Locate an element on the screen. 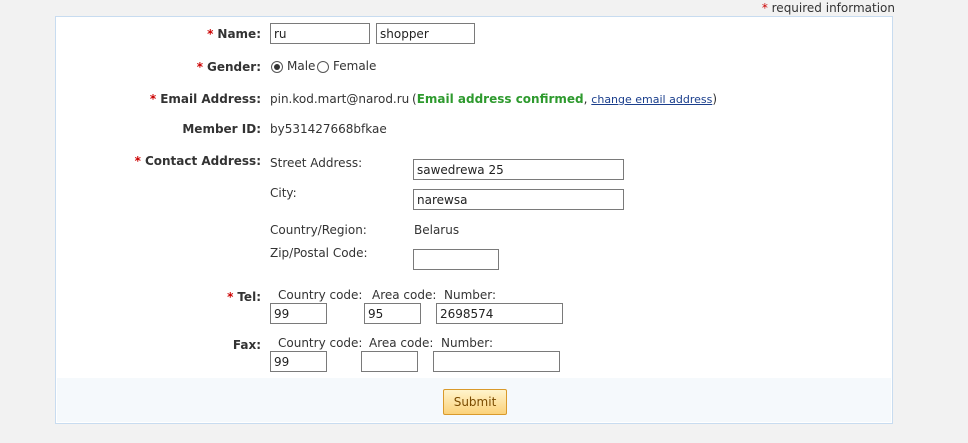 This screenshot has height=443, width=968. member-id-label: Member ID: is located at coordinates (221, 129).